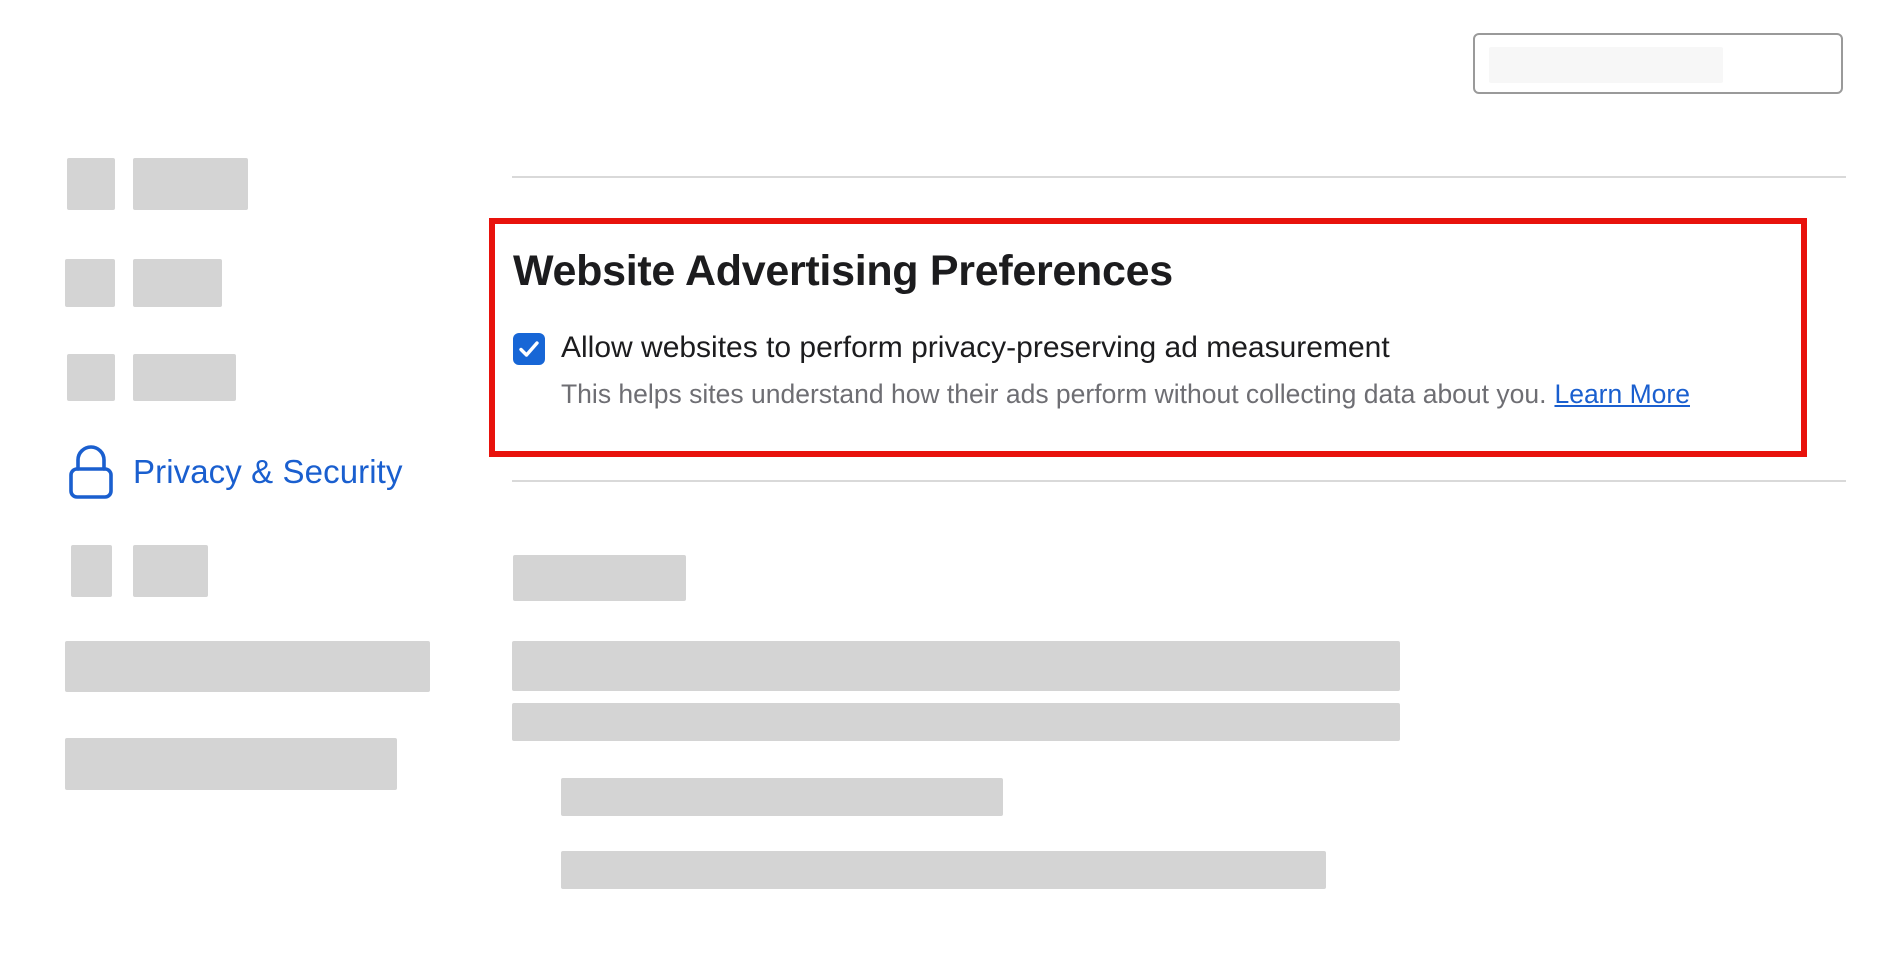  What do you see at coordinates (90, 283) in the screenshot?
I see `sidebar-item-2-icon-placeholder` at bounding box center [90, 283].